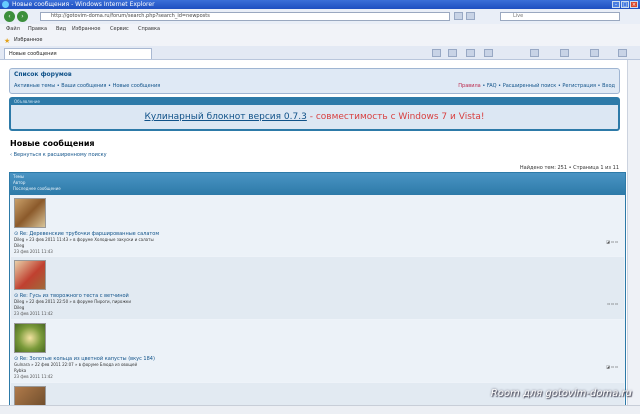 This screenshot has height=414, width=640. Describe the element at coordinates (560, 16) in the screenshot. I see `search-input: Live` at that location.